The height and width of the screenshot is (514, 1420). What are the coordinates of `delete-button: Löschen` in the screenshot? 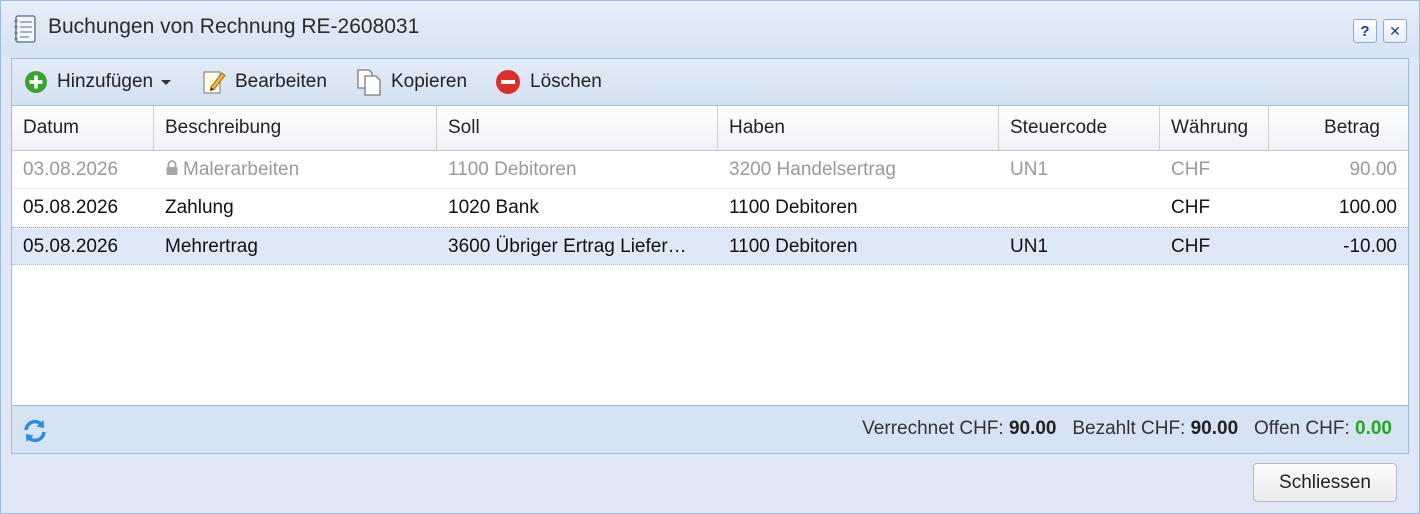 It's located at (548, 82).